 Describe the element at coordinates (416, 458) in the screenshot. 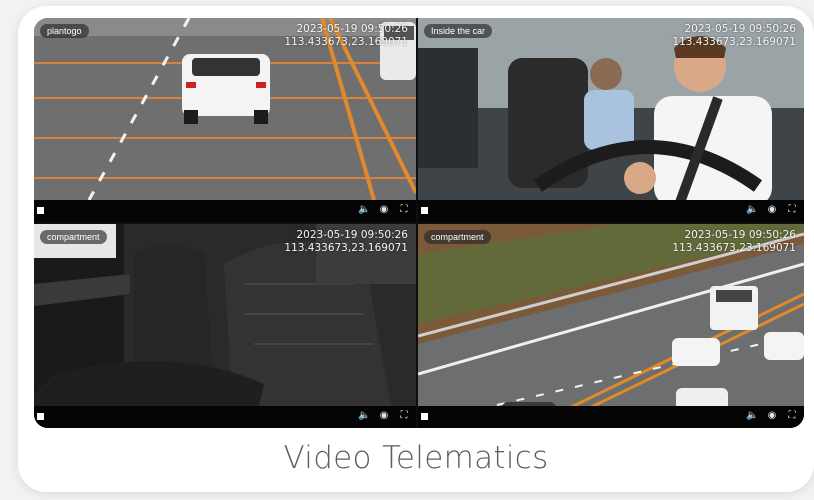

I see `caption-title: Video Telematics` at that location.